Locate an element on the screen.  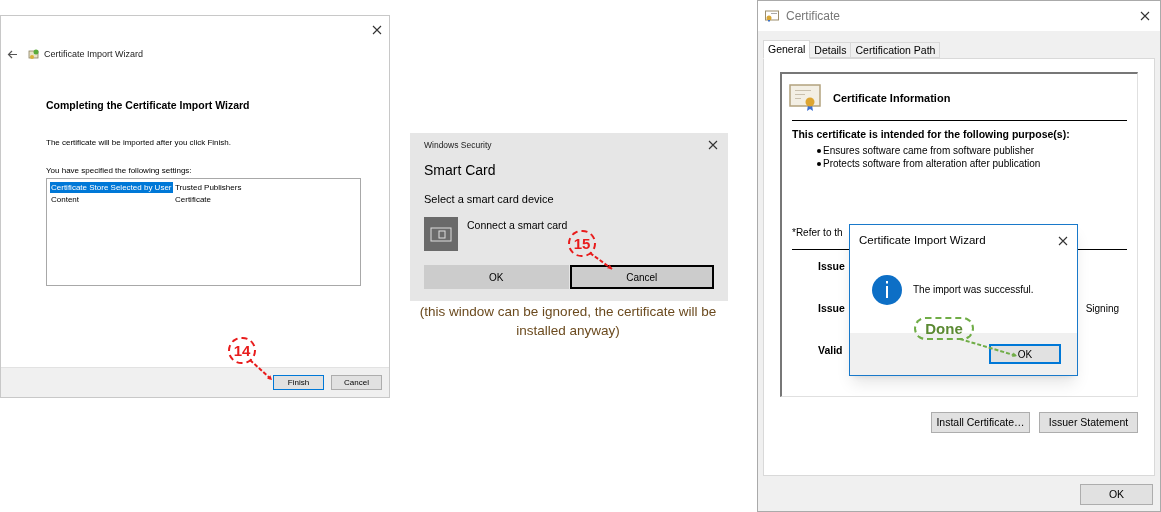
field-label: Valid is located at coordinates (830, 350).